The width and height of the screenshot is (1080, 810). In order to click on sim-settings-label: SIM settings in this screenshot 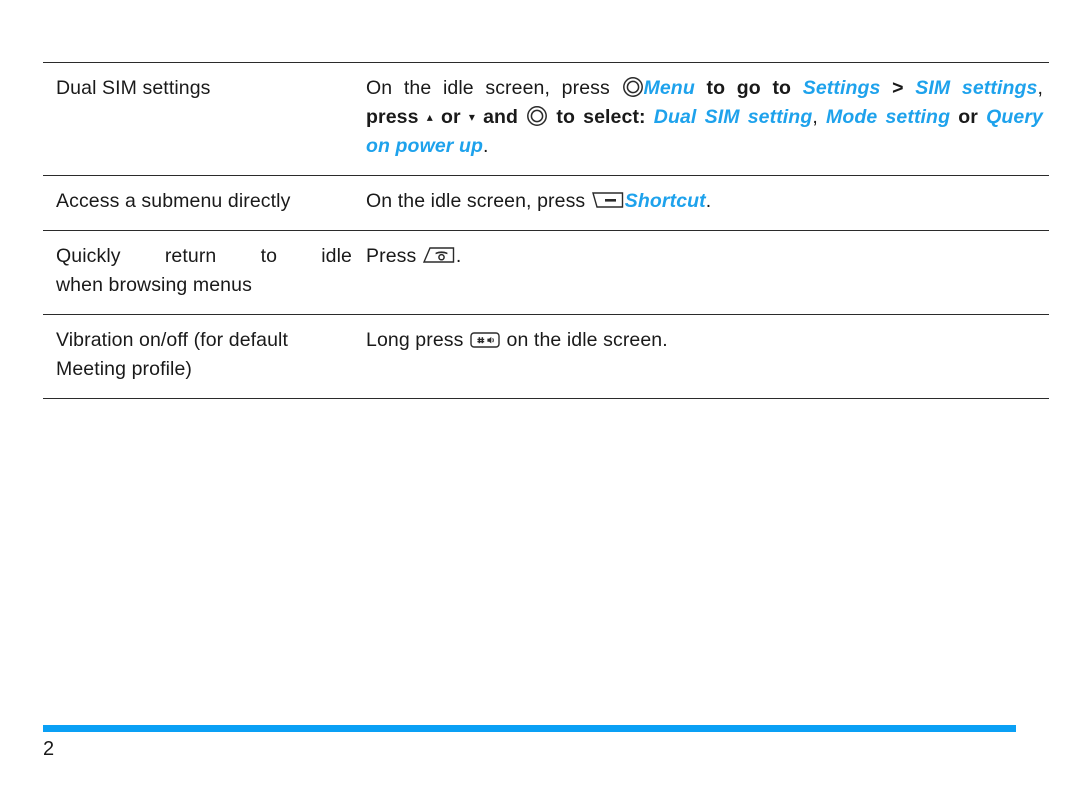, I will do `click(976, 88)`.